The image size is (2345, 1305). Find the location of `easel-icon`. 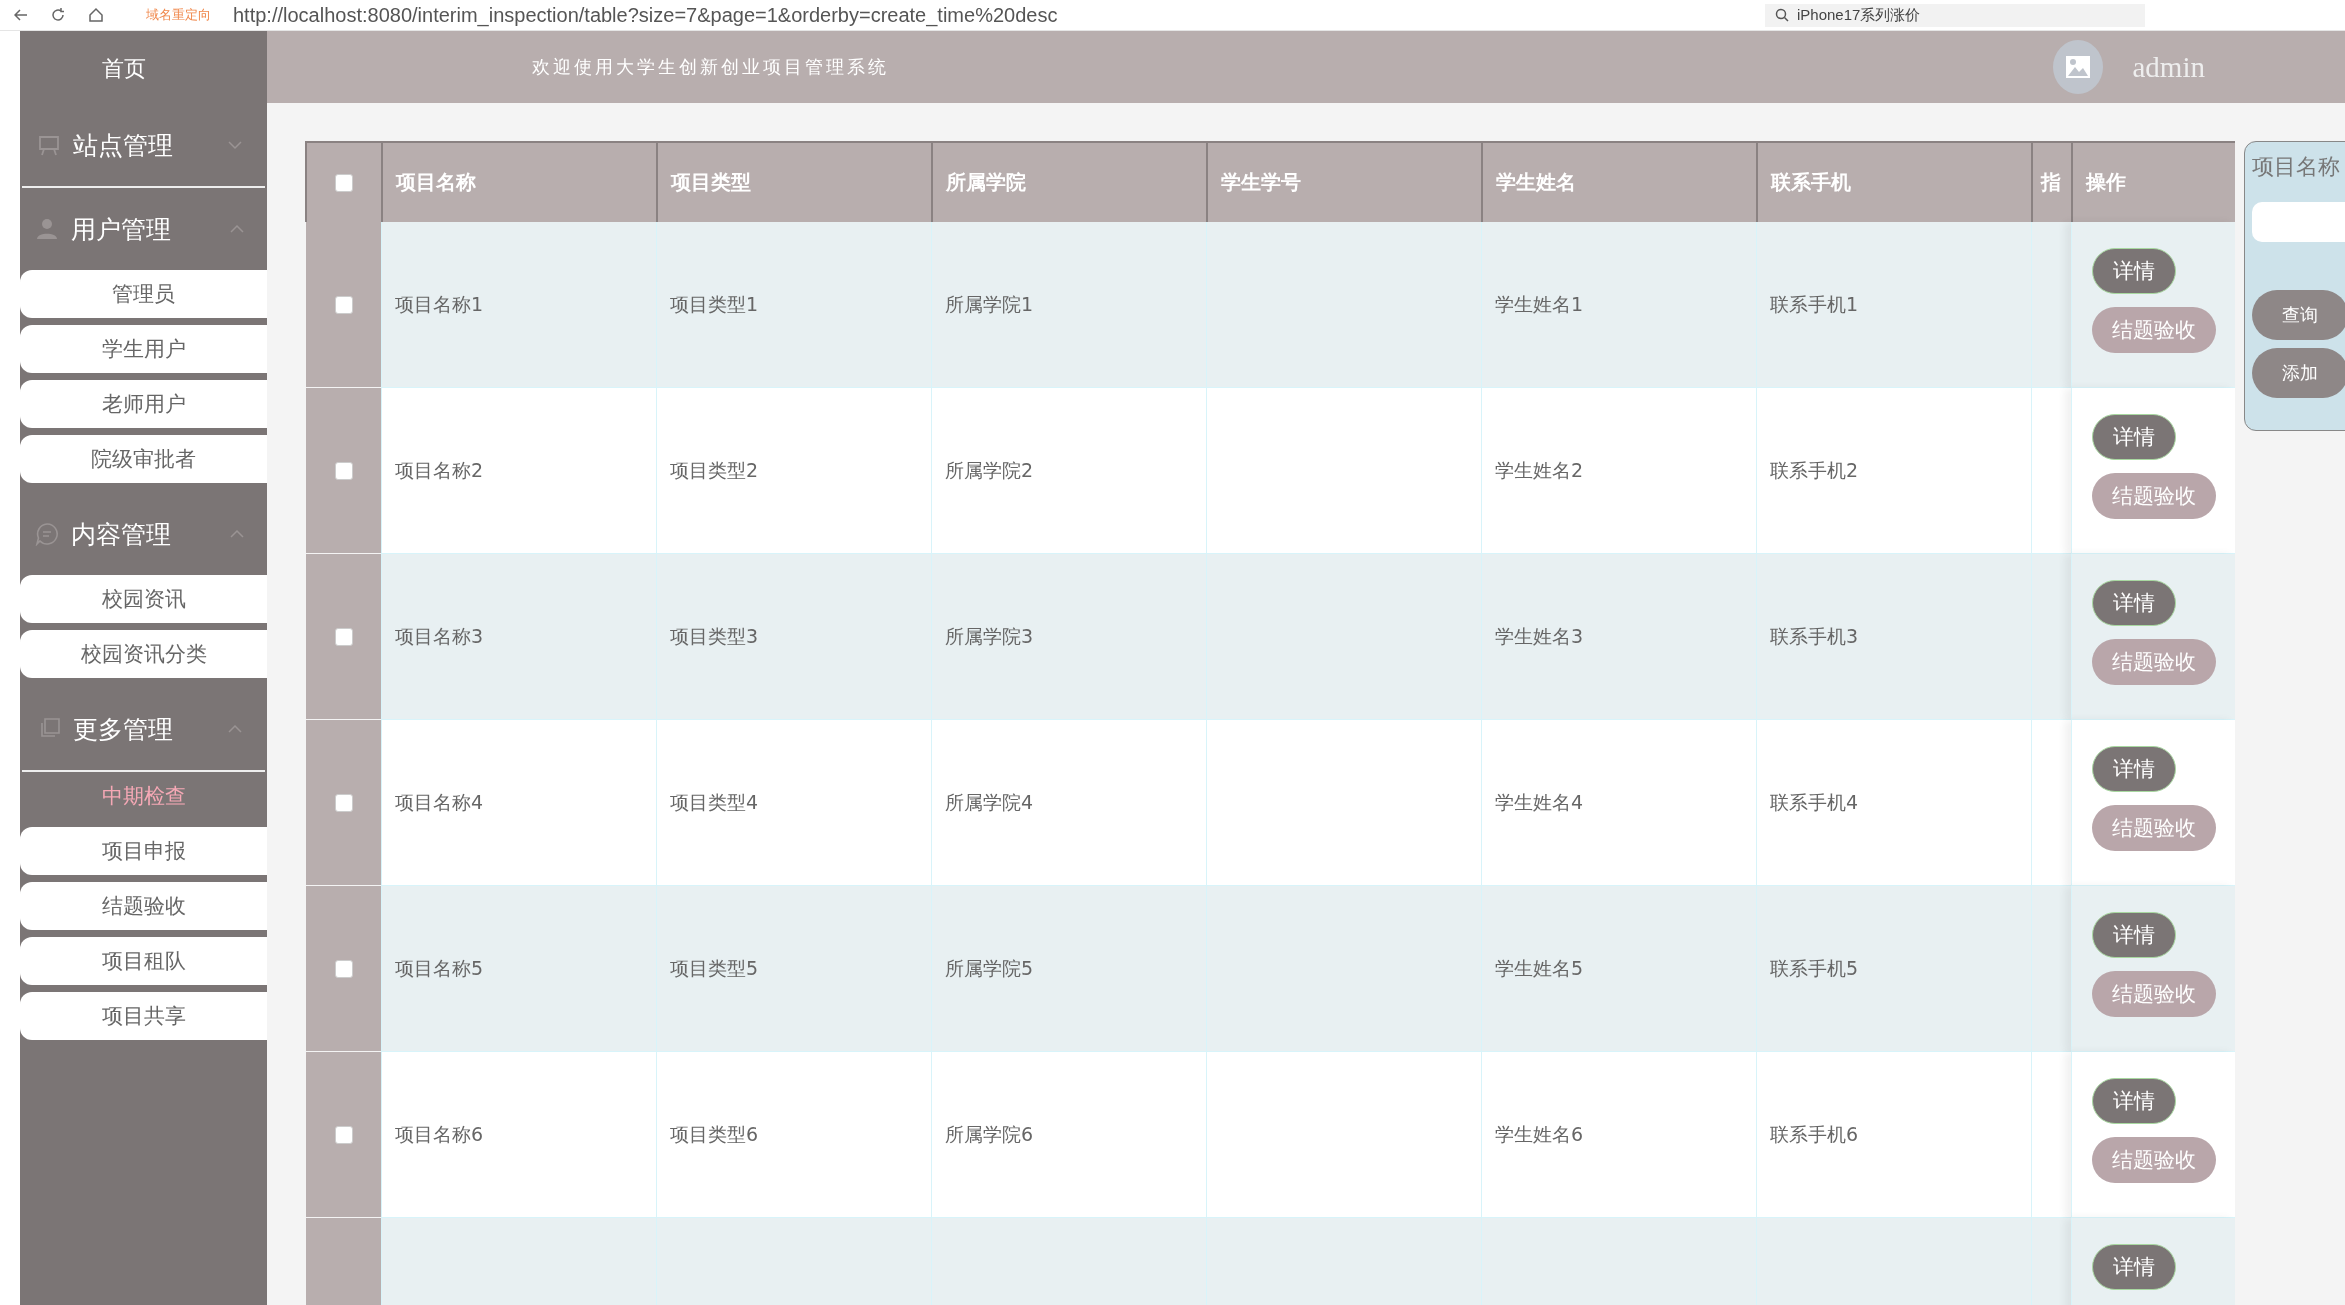

easel-icon is located at coordinates (49, 145).